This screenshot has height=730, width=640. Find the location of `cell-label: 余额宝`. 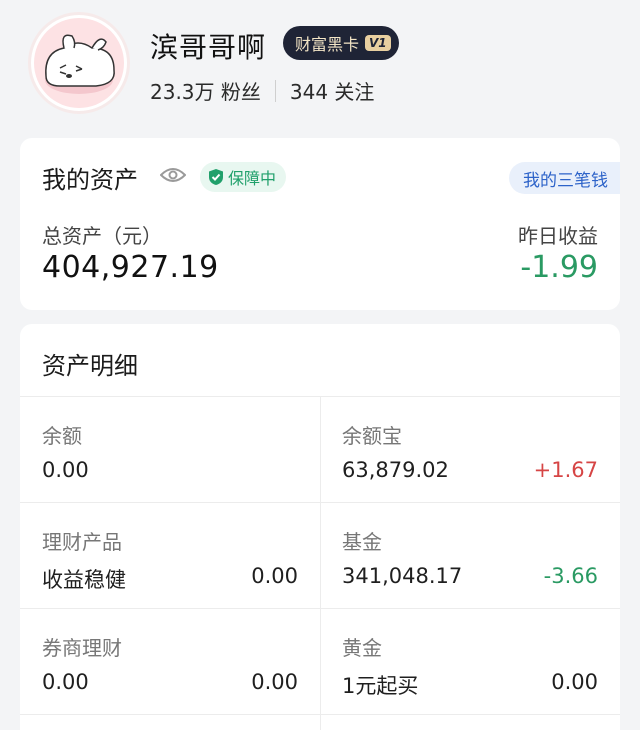

cell-label: 余额宝 is located at coordinates (372, 436).